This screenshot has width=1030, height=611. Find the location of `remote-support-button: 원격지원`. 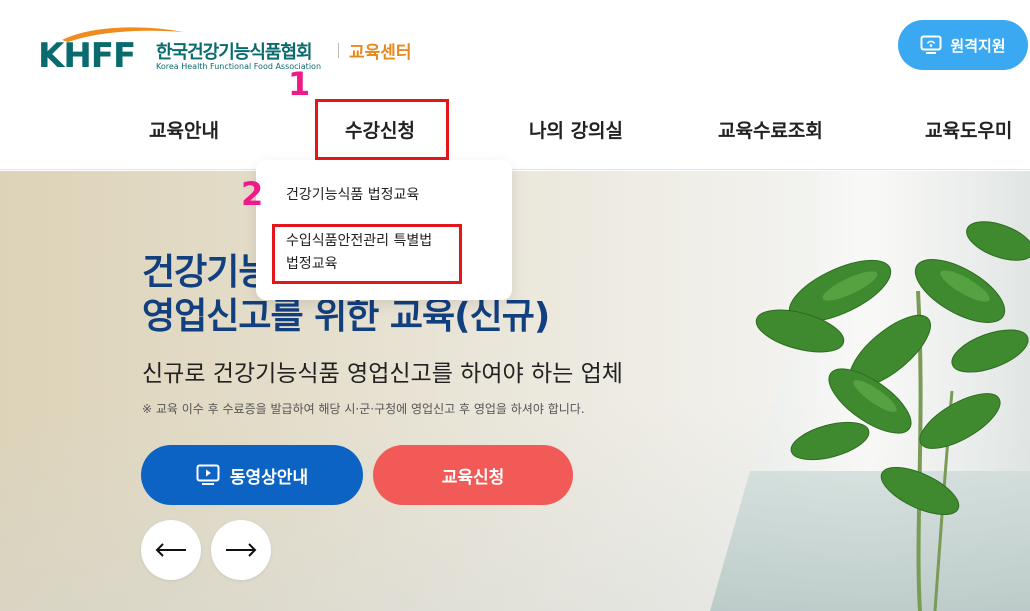

remote-support-button: 원격지원 is located at coordinates (963, 45).